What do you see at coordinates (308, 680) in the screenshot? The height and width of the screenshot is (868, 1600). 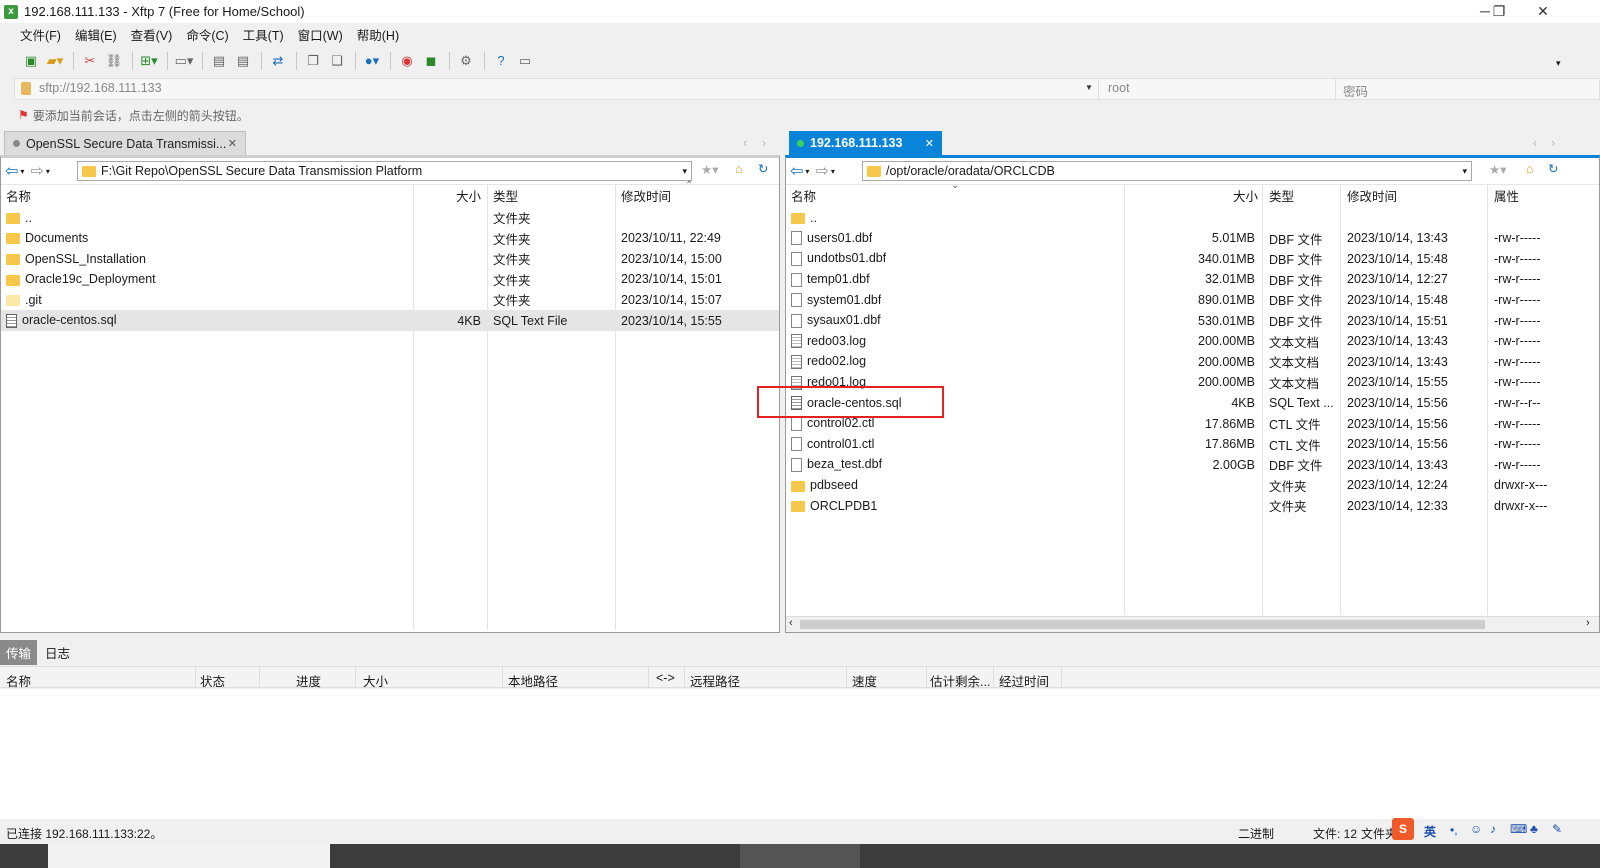 I see `transfer-col-progress: 进度` at bounding box center [308, 680].